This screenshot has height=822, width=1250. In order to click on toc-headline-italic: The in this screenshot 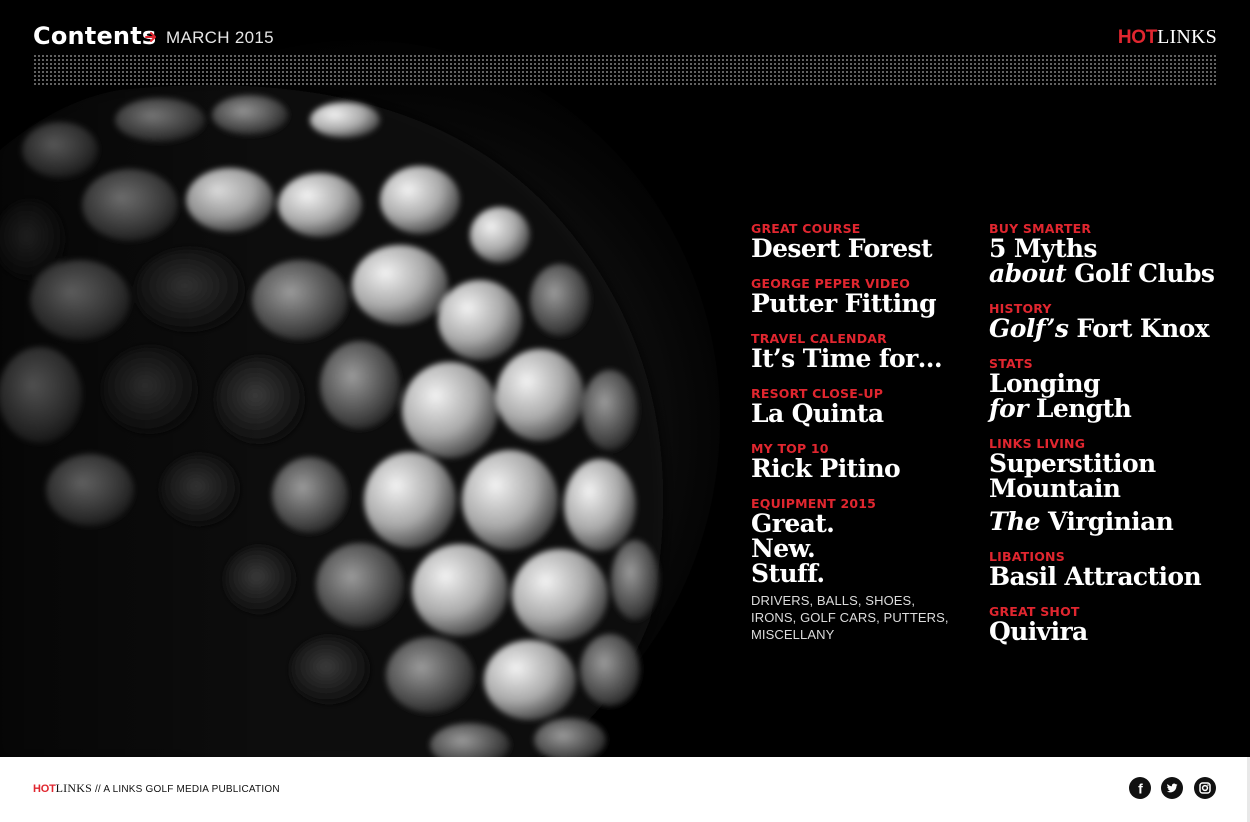, I will do `click(1014, 521)`.